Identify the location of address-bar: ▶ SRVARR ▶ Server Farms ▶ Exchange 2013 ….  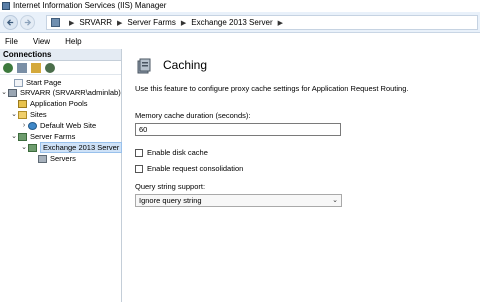
(240, 22).